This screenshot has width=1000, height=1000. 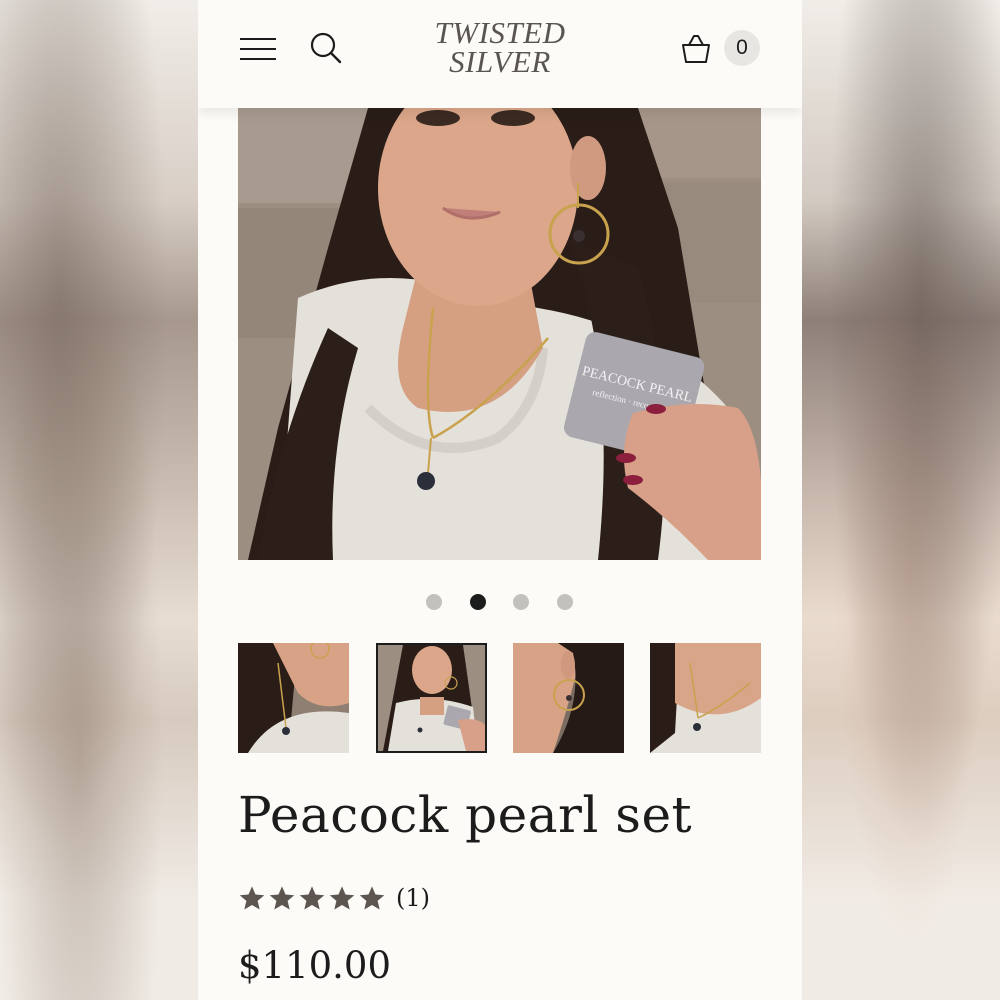 What do you see at coordinates (315, 965) in the screenshot?
I see `product-price: $110.00` at bounding box center [315, 965].